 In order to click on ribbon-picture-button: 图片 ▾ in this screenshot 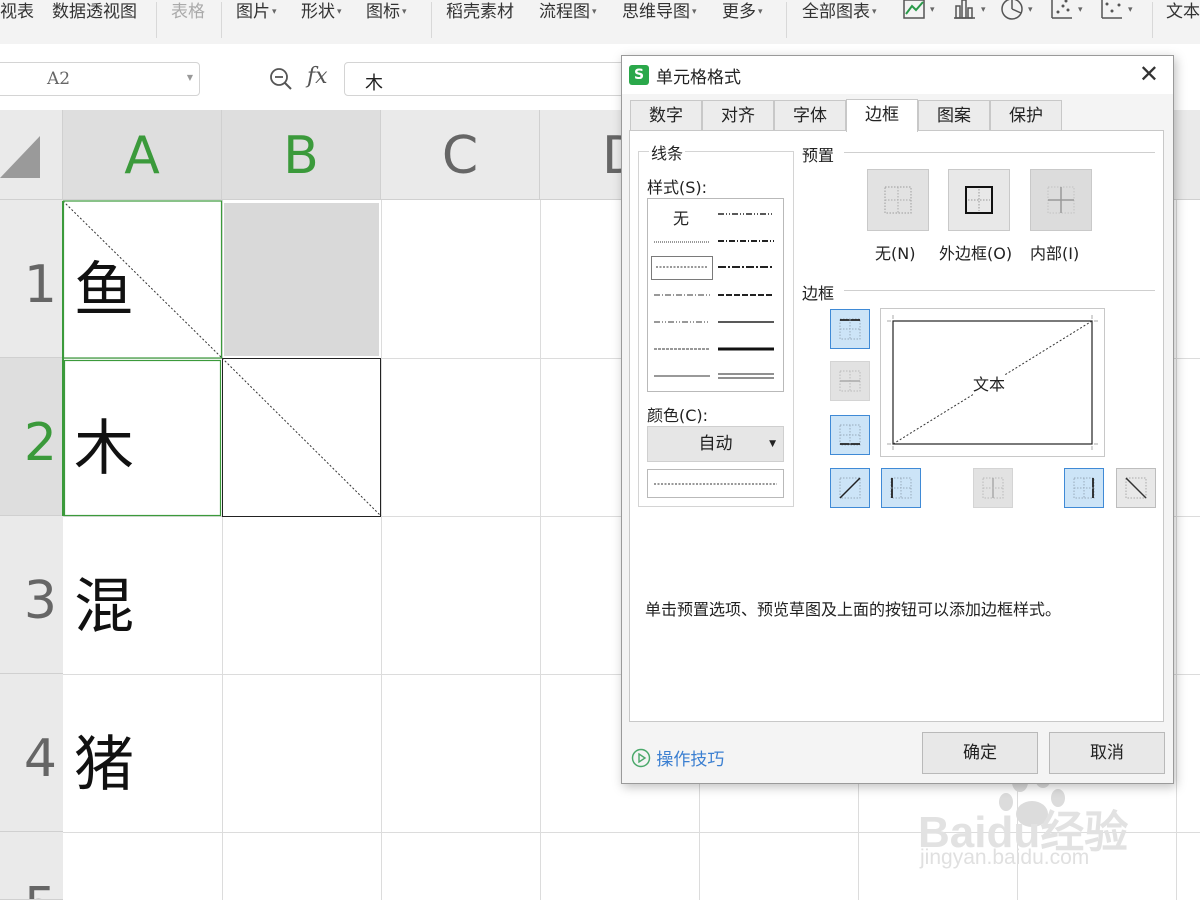, I will do `click(256, 11)`.